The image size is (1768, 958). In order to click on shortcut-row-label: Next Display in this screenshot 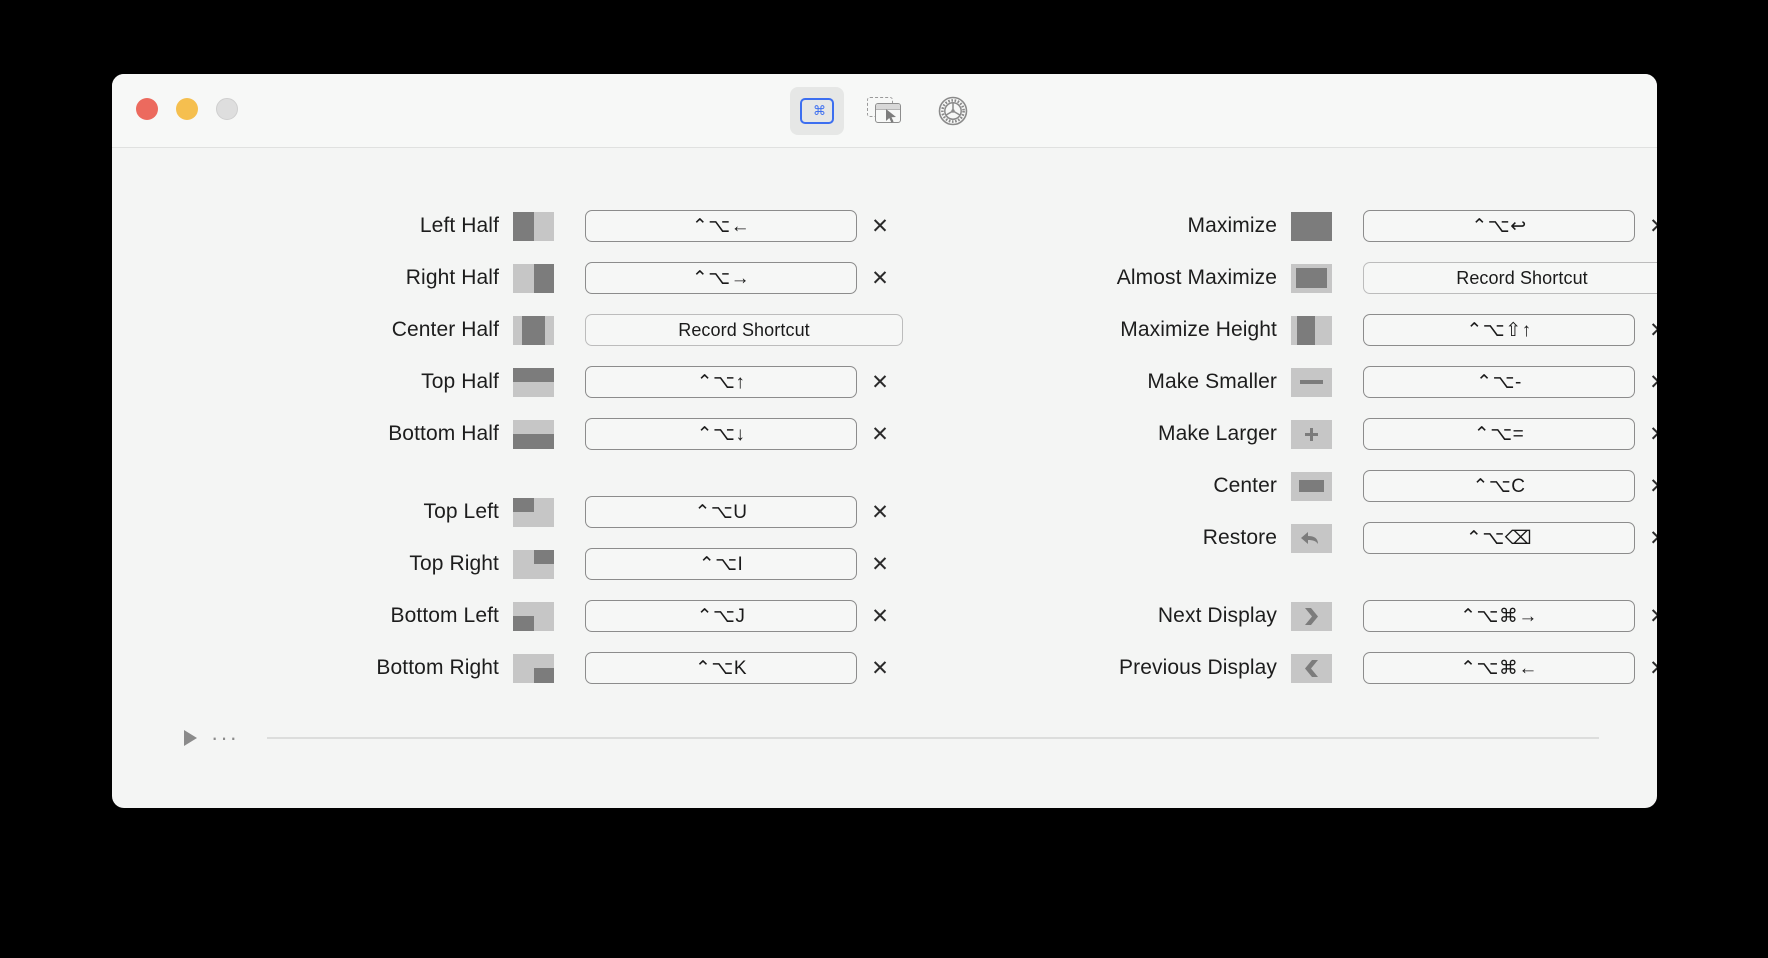, I will do `click(1217, 615)`.